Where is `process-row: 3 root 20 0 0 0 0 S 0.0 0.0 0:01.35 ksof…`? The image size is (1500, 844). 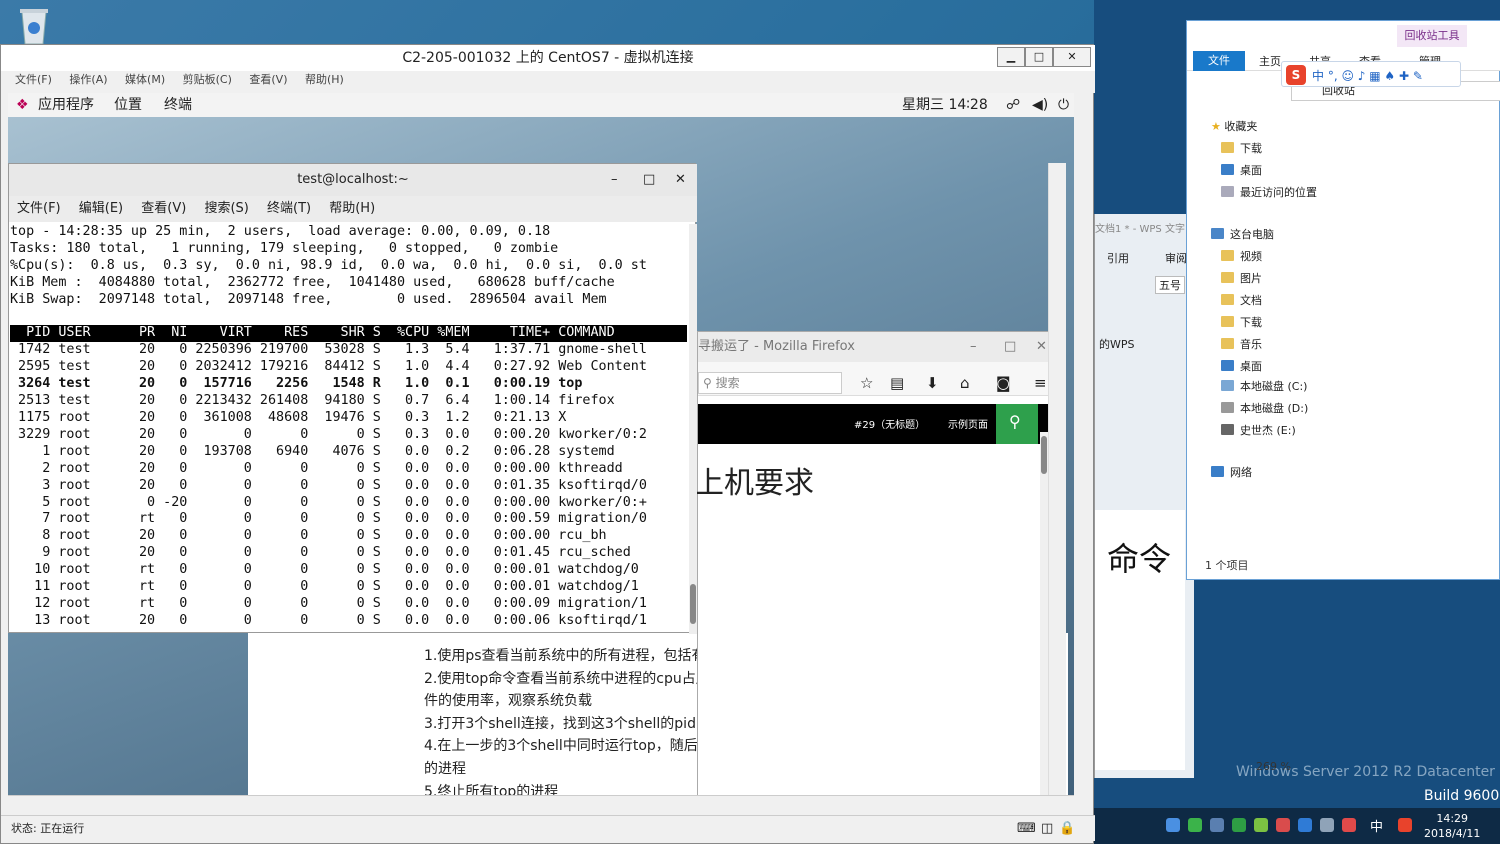
process-row: 3 root 20 0 0 0 0 S 0.0 0.0 0:01.35 ksof… is located at coordinates (328, 485).